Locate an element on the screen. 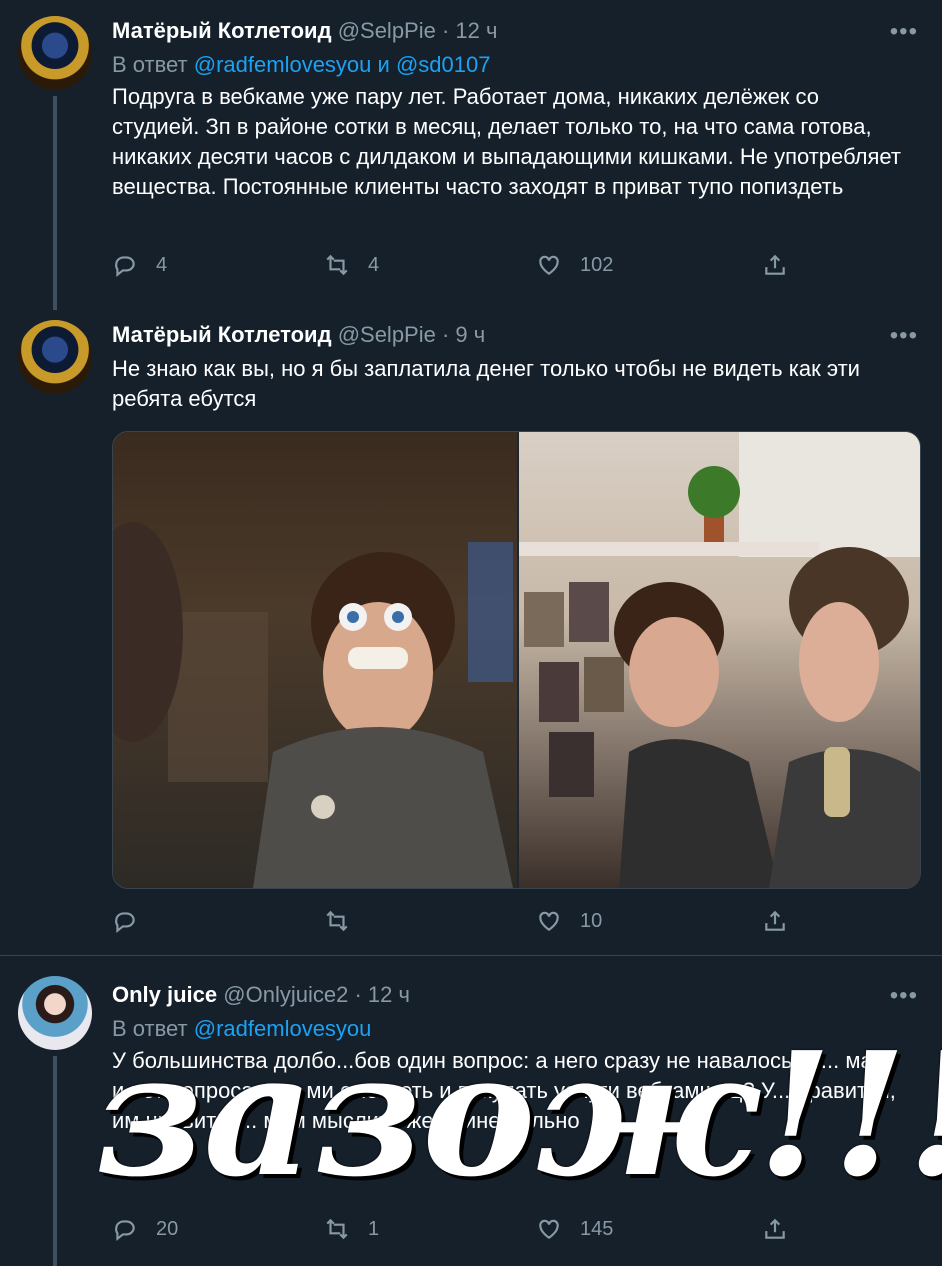  tweet-actions: 10 is located at coordinates (457, 921).